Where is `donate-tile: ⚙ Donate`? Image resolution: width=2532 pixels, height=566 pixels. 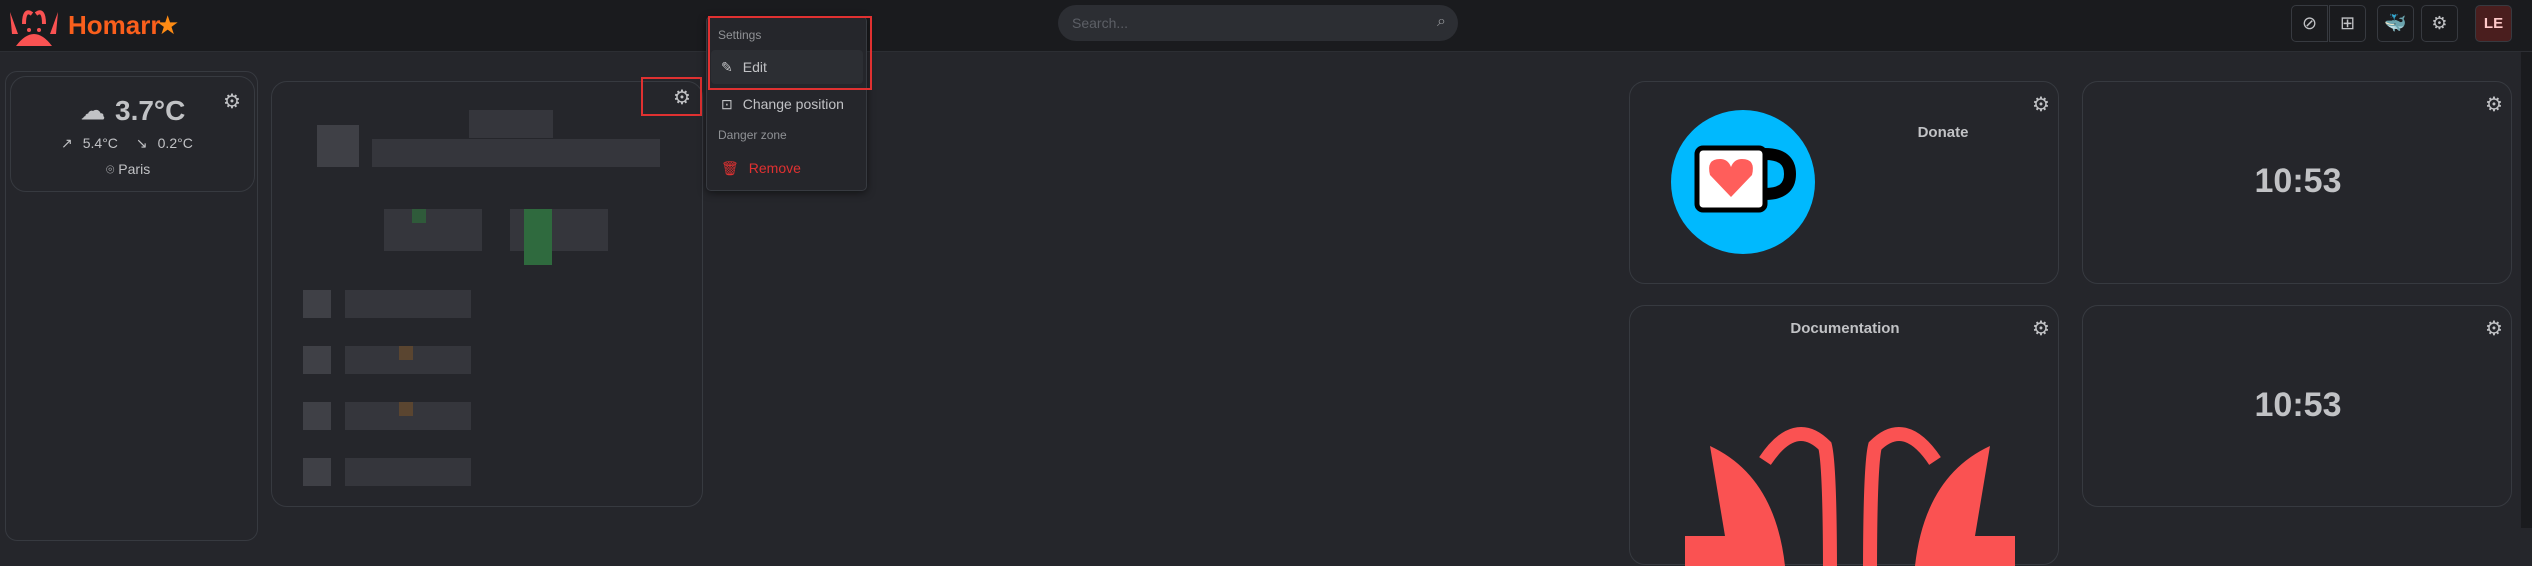
donate-tile: ⚙ Donate is located at coordinates (1844, 182).